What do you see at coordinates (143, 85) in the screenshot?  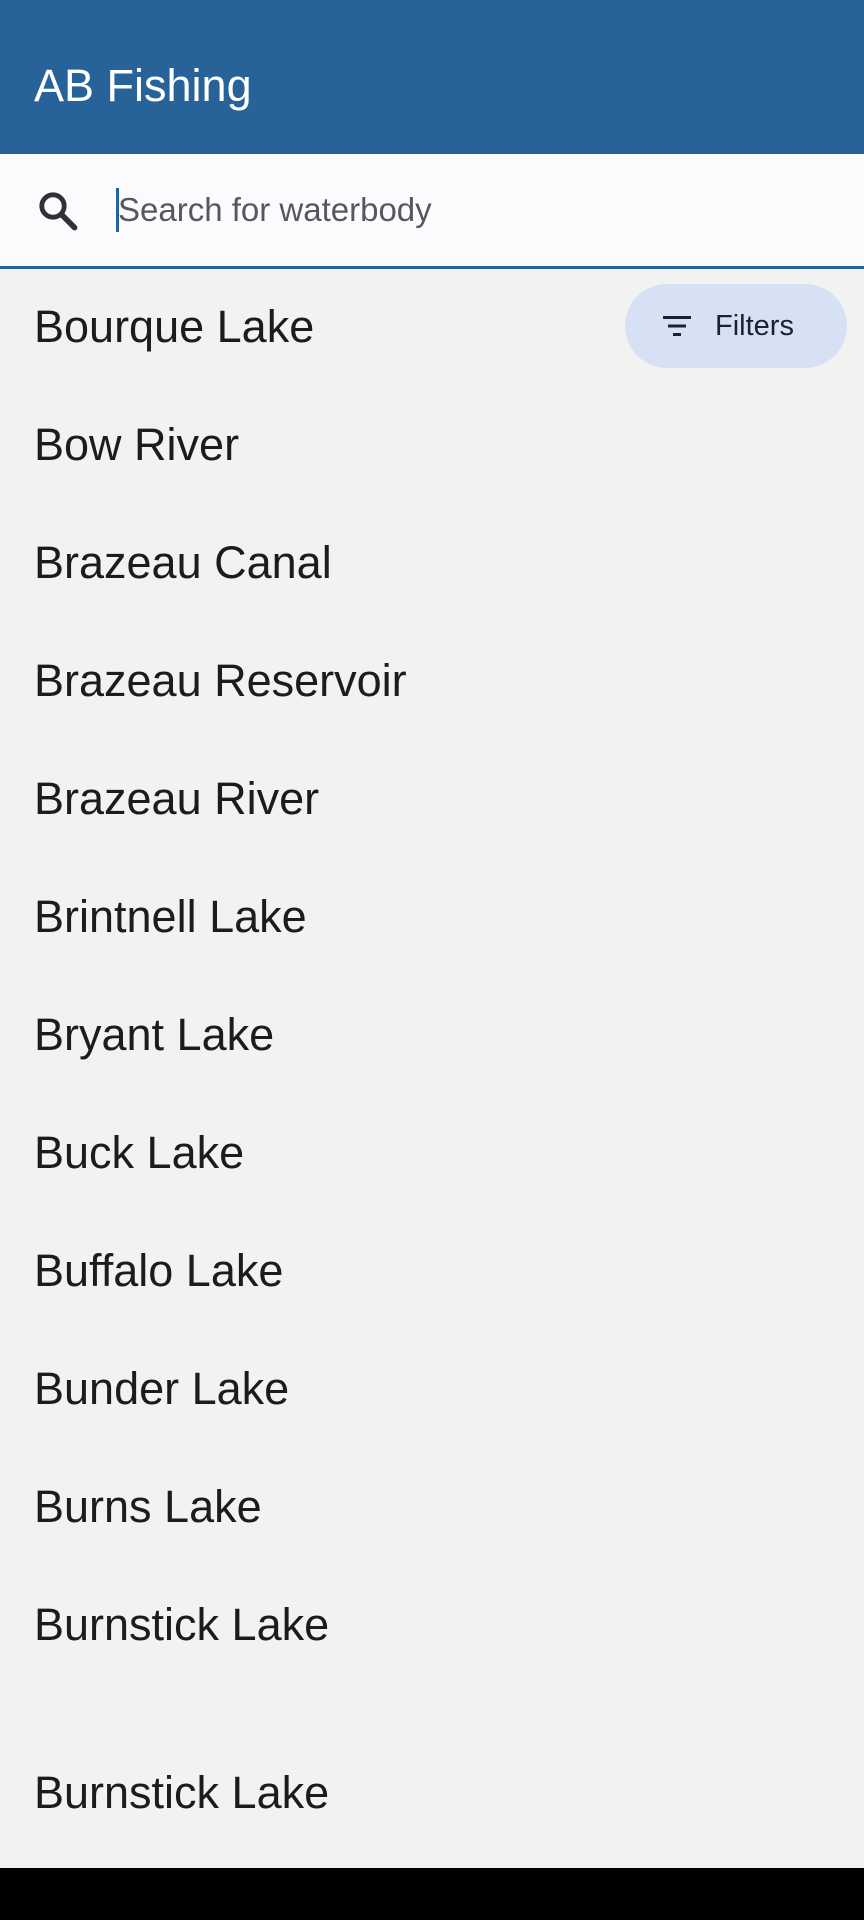 I see `app-title: AB Fishing` at bounding box center [143, 85].